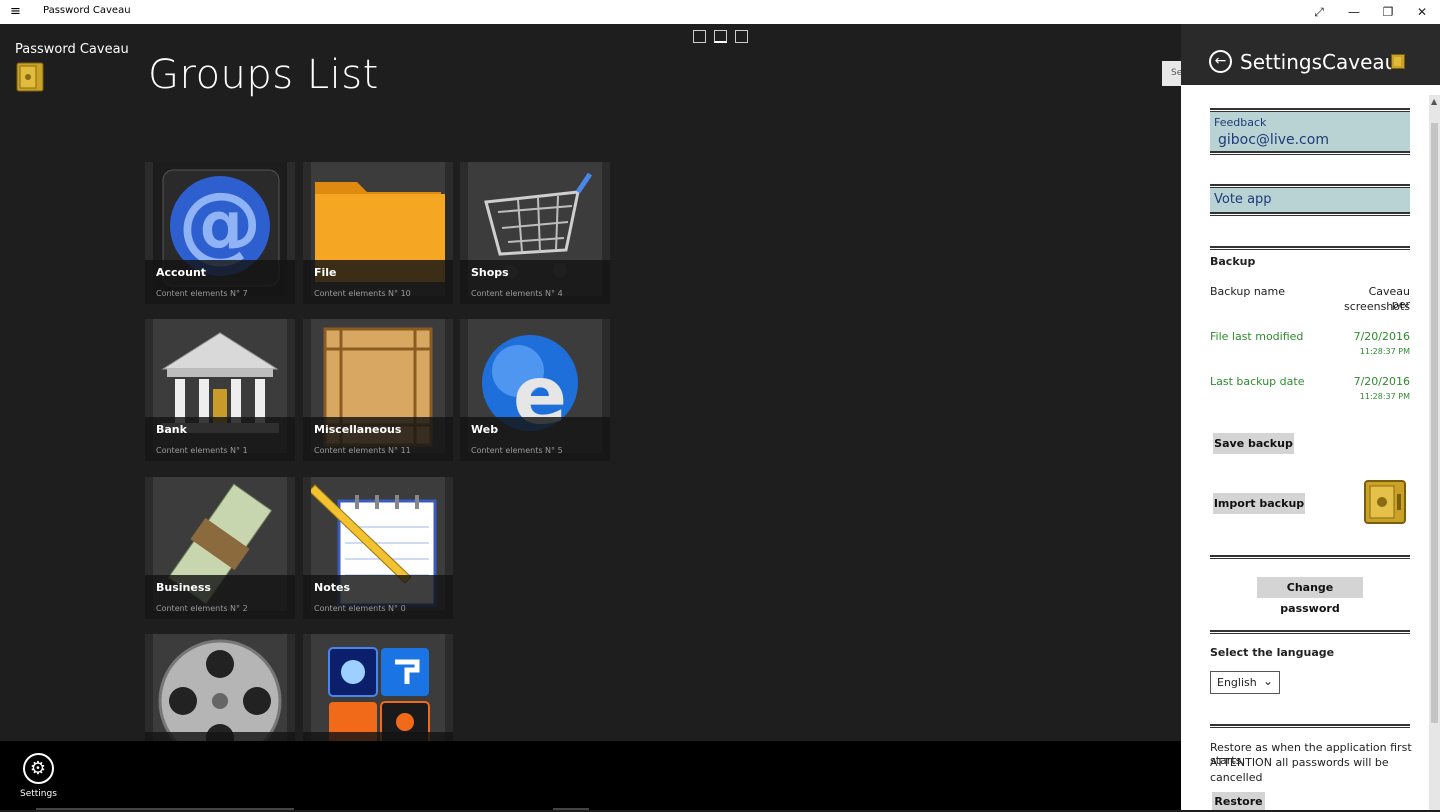 The width and height of the screenshot is (1440, 812). What do you see at coordinates (1384, 396) in the screenshot?
I see `last-backup-time: 11:28:37 PM` at bounding box center [1384, 396].